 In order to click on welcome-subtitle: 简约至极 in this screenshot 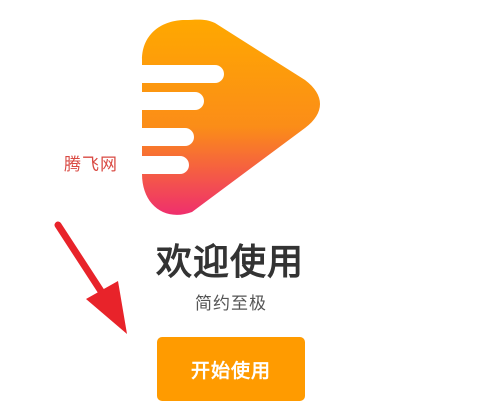, I will do `click(231, 304)`.